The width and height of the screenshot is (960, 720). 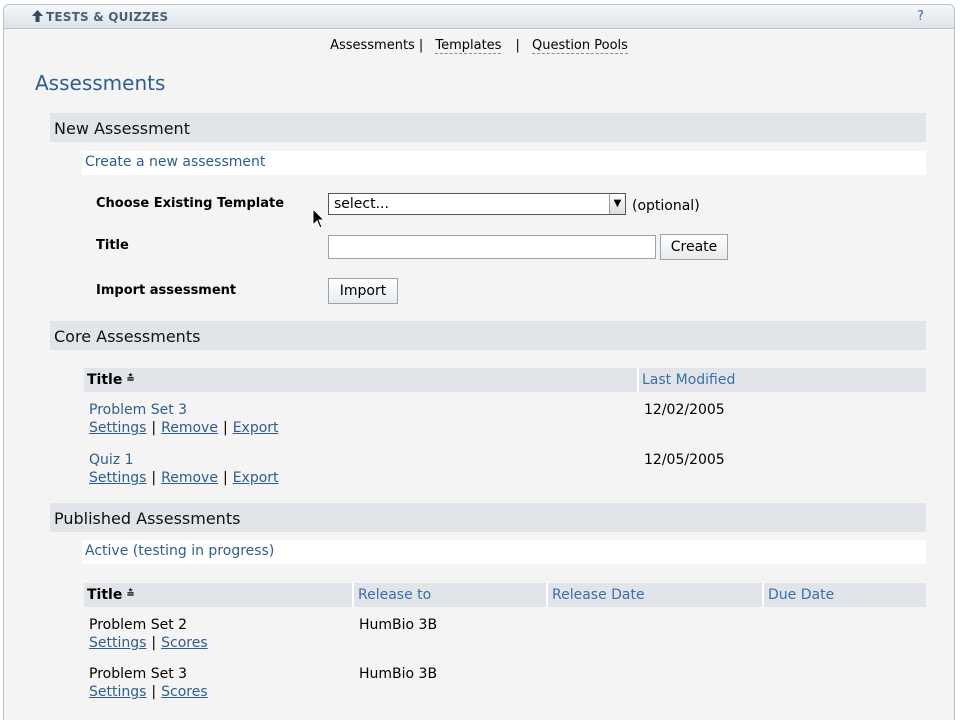 What do you see at coordinates (138, 625) in the screenshot?
I see `published-row-title: Problem Set 2` at bounding box center [138, 625].